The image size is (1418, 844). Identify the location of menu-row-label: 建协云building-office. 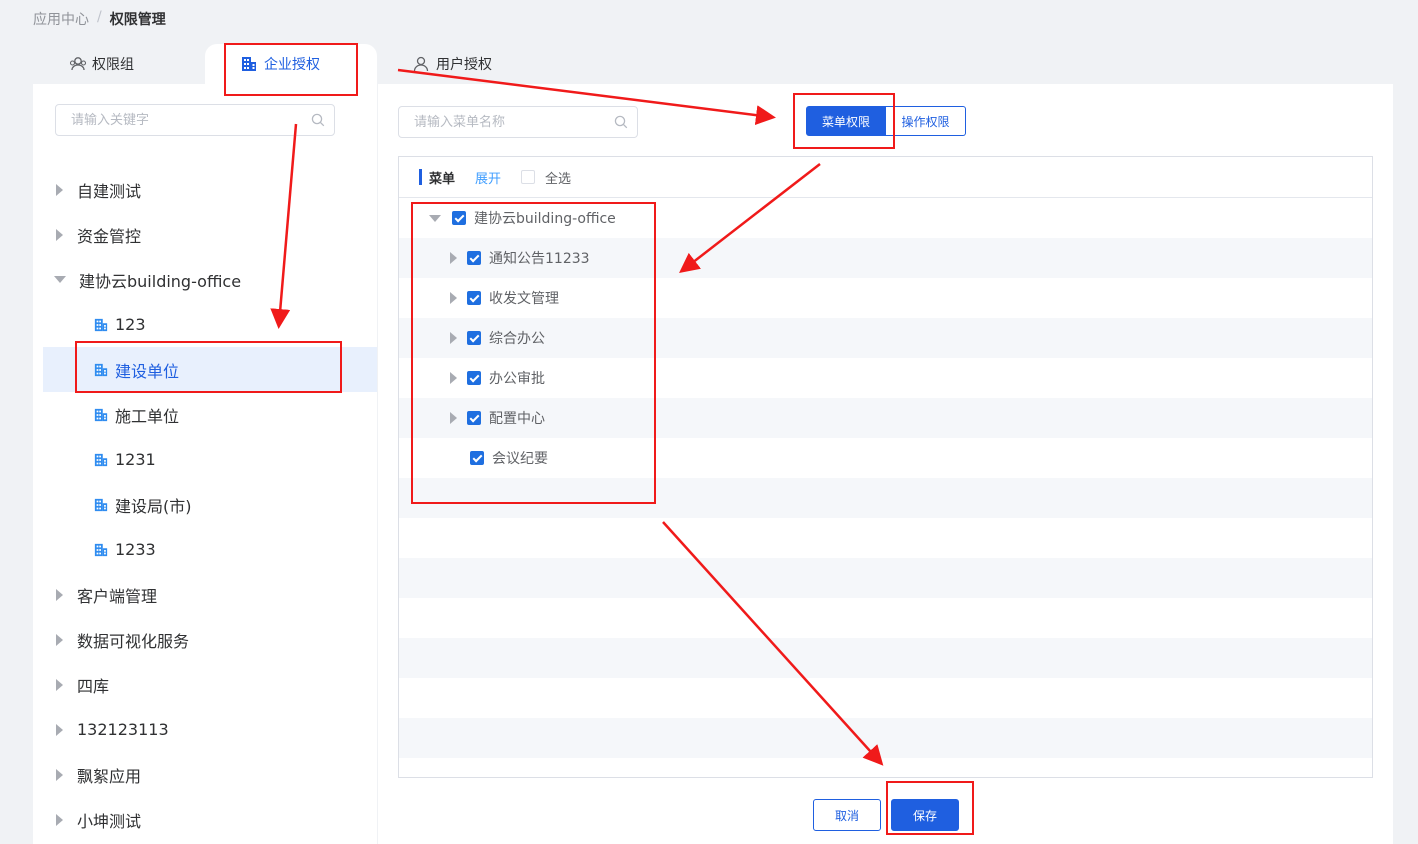
(545, 219).